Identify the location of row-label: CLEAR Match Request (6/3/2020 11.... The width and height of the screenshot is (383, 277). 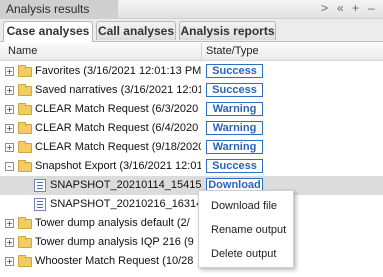
(118, 109).